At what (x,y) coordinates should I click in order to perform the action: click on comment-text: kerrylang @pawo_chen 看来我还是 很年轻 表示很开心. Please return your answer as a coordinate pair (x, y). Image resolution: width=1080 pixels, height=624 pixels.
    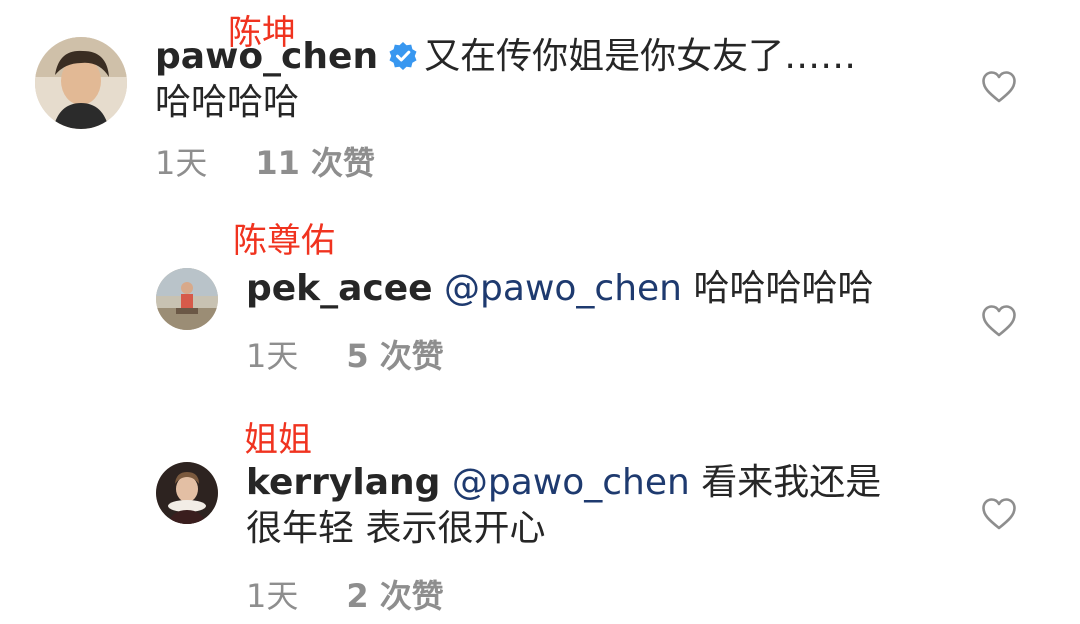
    Looking at the image, I should click on (596, 506).